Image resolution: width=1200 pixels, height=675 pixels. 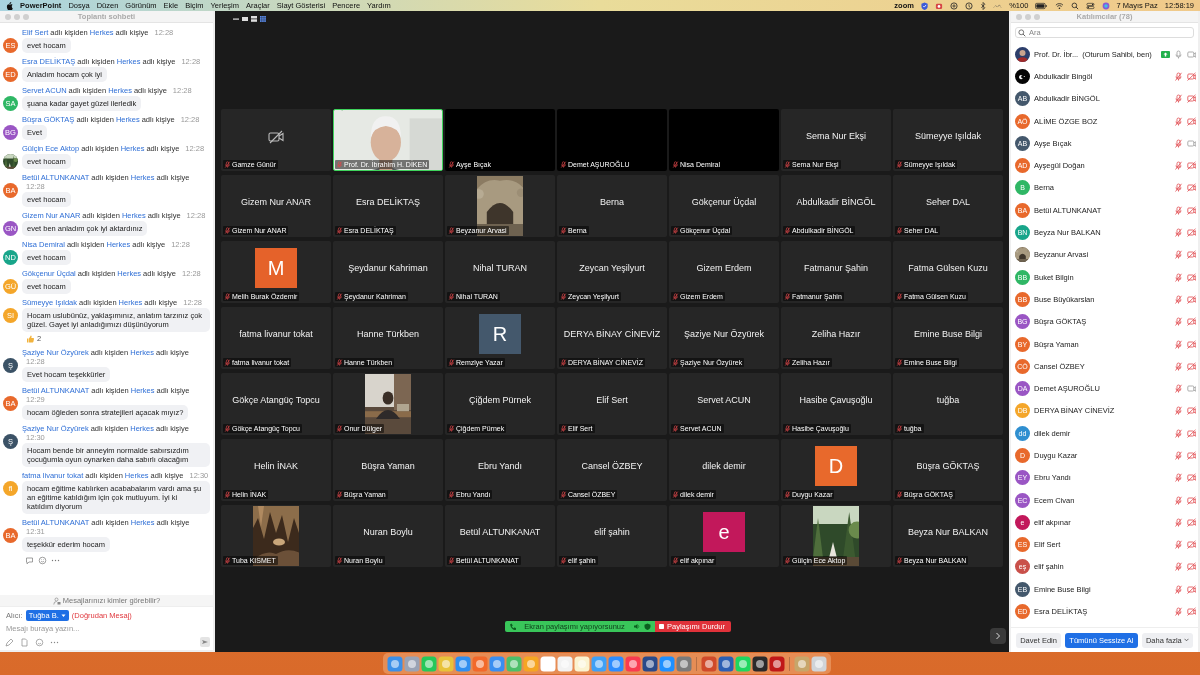 I want to click on clock-icon, so click(x=969, y=5).